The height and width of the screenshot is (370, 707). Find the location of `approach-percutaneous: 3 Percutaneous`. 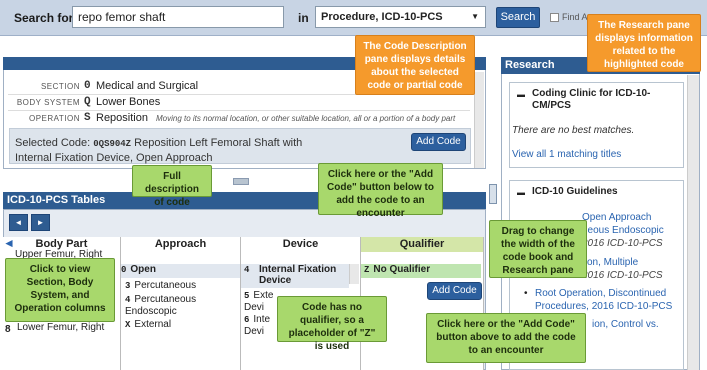

approach-percutaneous: 3 Percutaneous is located at coordinates (160, 285).